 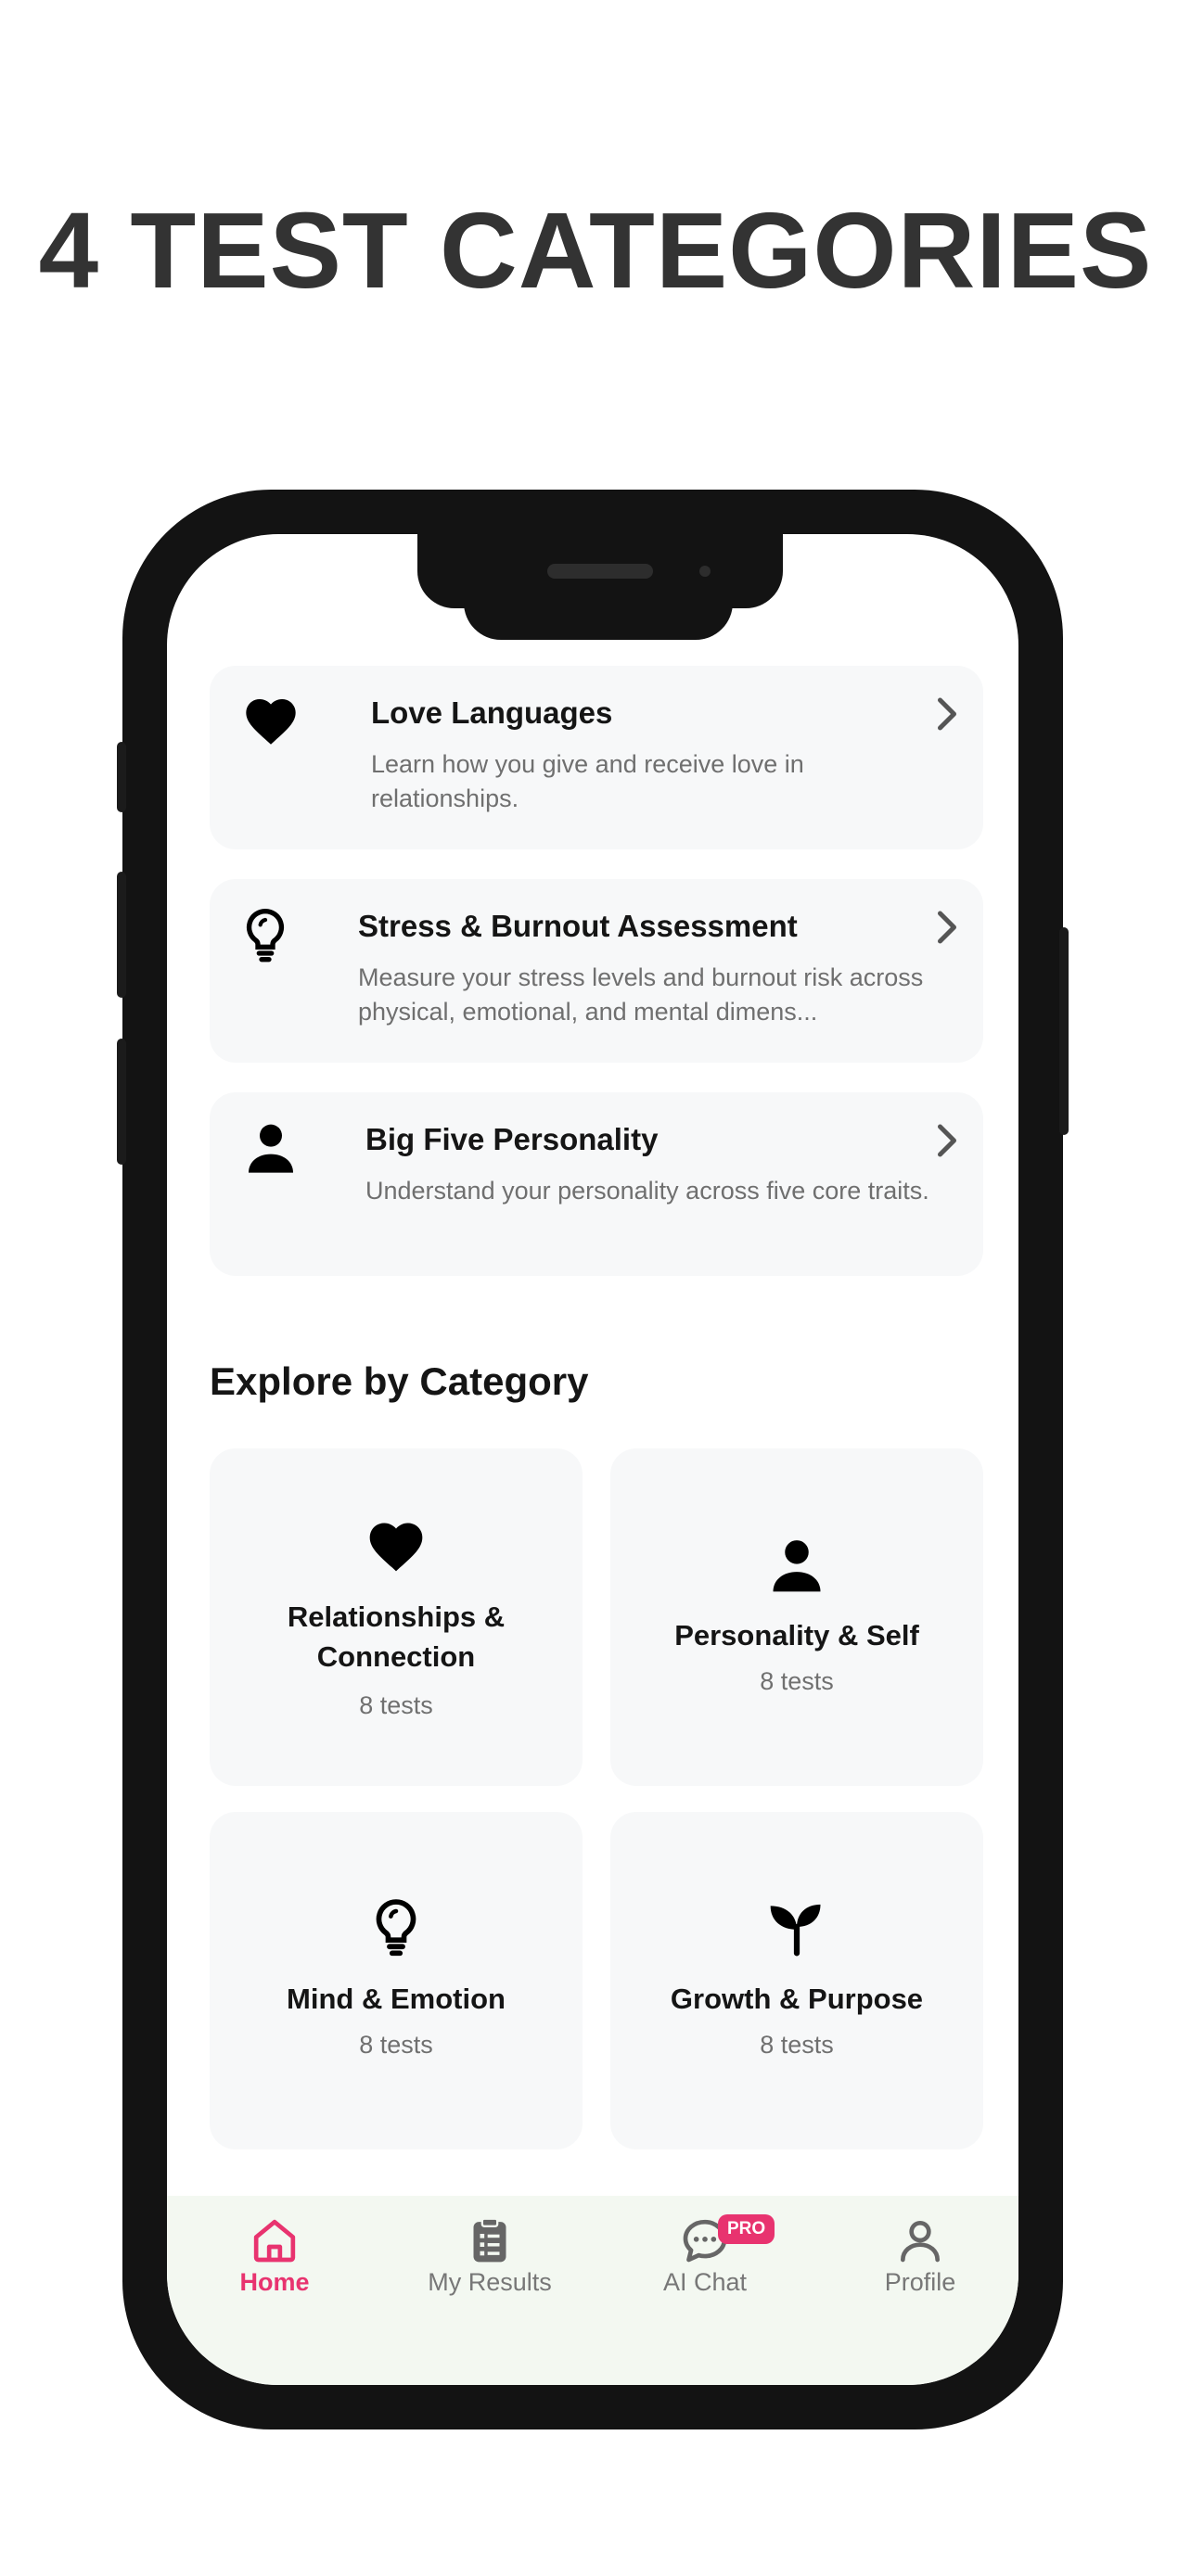 I want to click on category-name: Mind & Emotion, so click(x=396, y=1999).